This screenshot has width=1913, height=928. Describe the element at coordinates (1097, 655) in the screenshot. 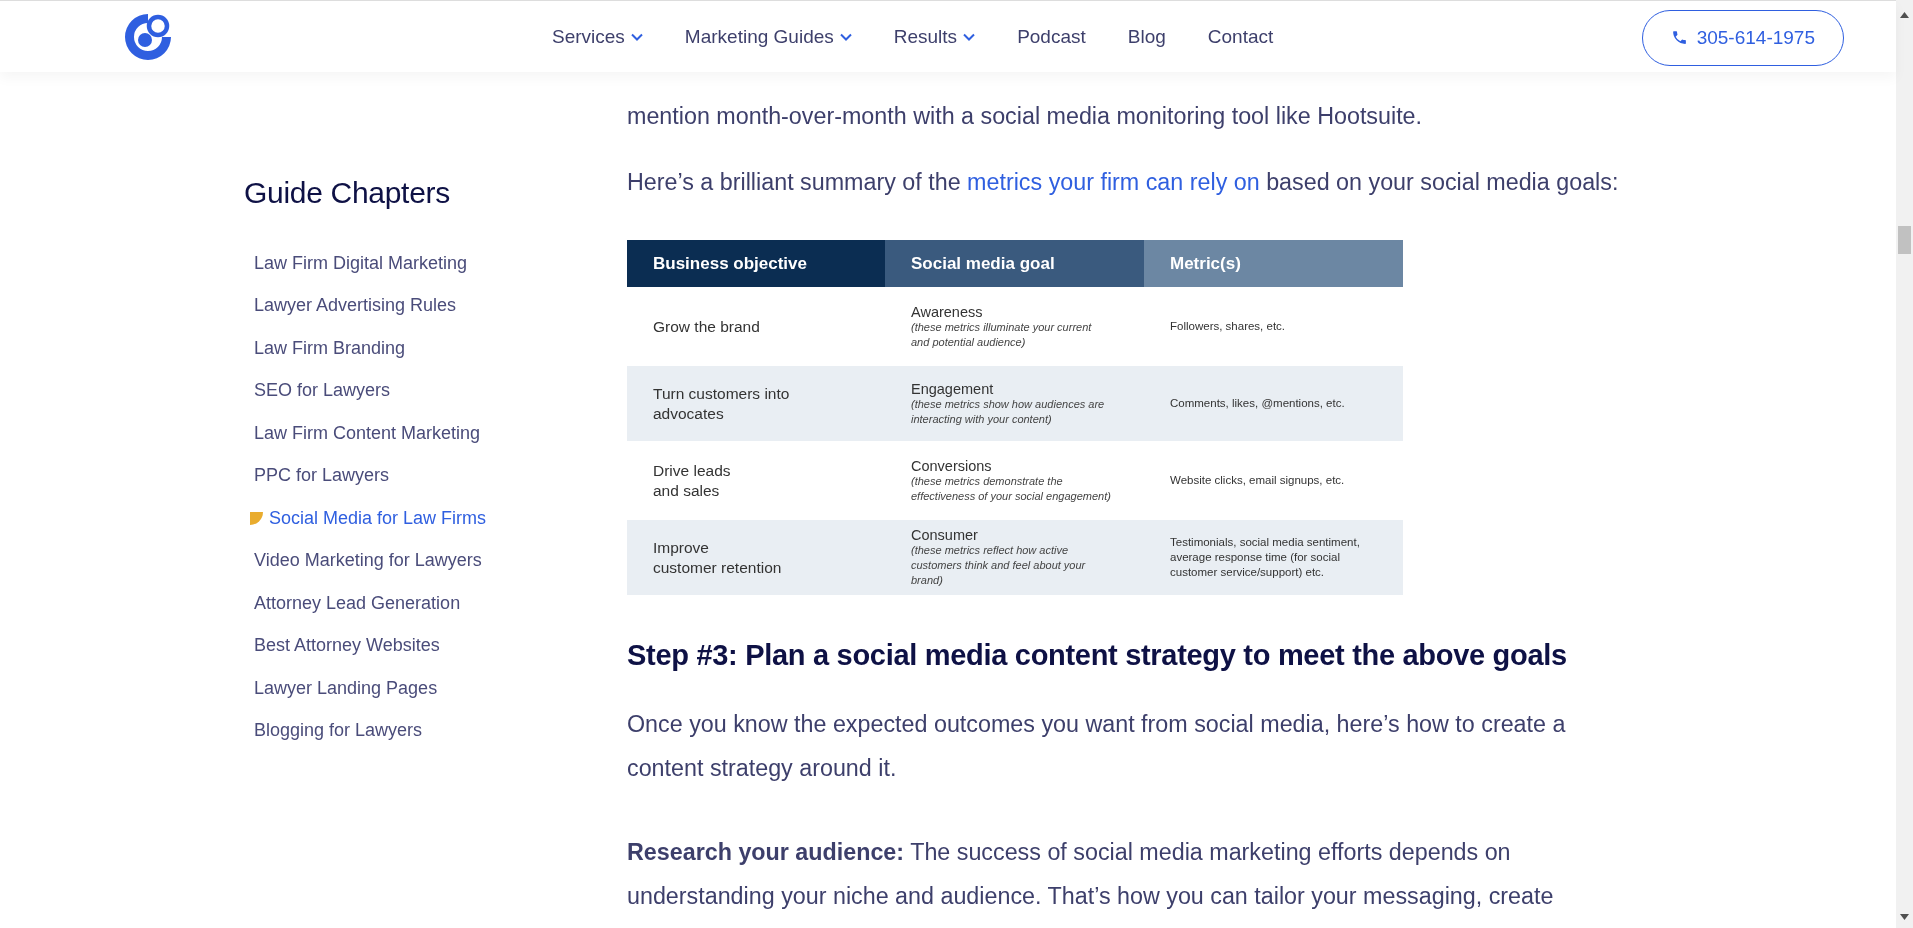

I see `section-heading: Step #3: Plan a social media content strategy to meet the above goals` at that location.